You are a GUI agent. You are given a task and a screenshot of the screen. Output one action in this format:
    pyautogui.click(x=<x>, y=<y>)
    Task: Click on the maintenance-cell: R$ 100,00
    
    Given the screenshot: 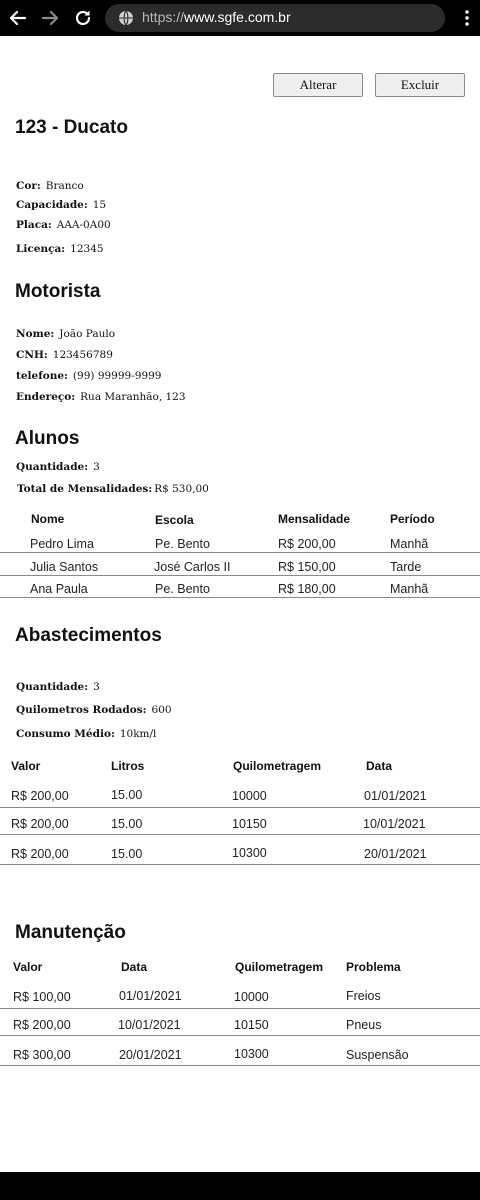 What is the action you would take?
    pyautogui.click(x=42, y=997)
    